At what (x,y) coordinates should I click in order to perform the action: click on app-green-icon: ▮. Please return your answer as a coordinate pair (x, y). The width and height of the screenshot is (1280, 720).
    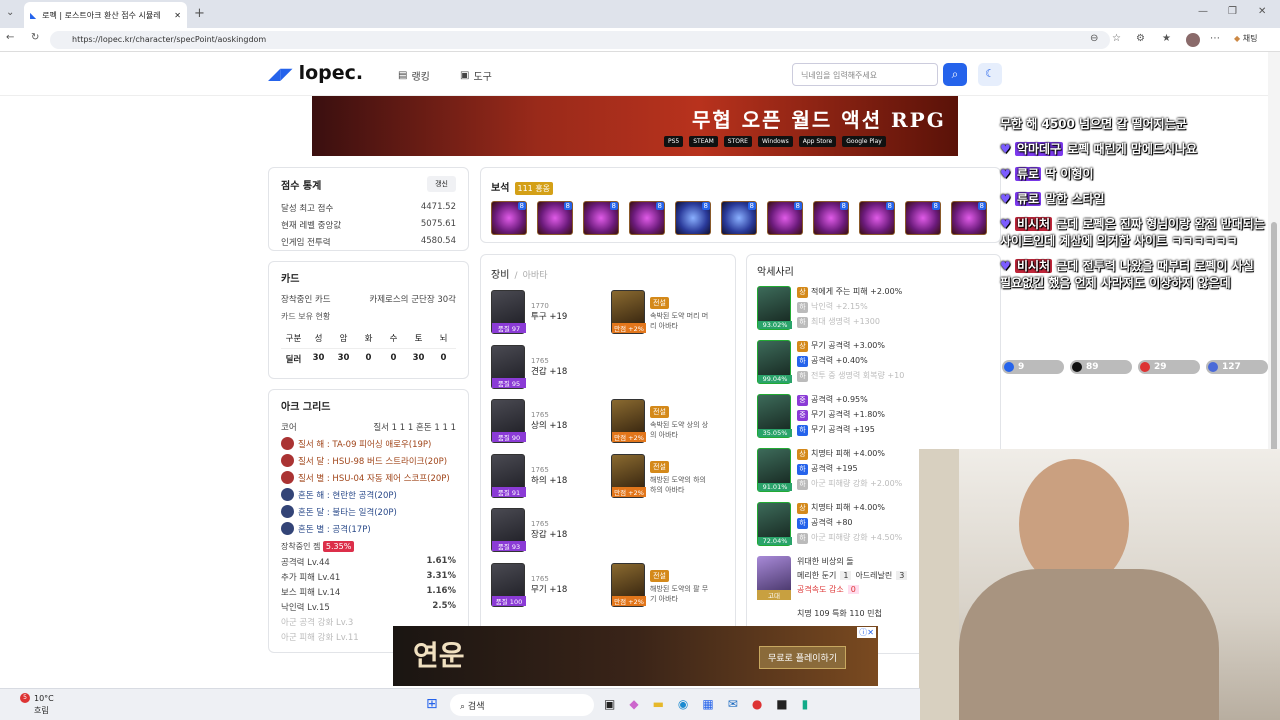
    Looking at the image, I should click on (805, 704).